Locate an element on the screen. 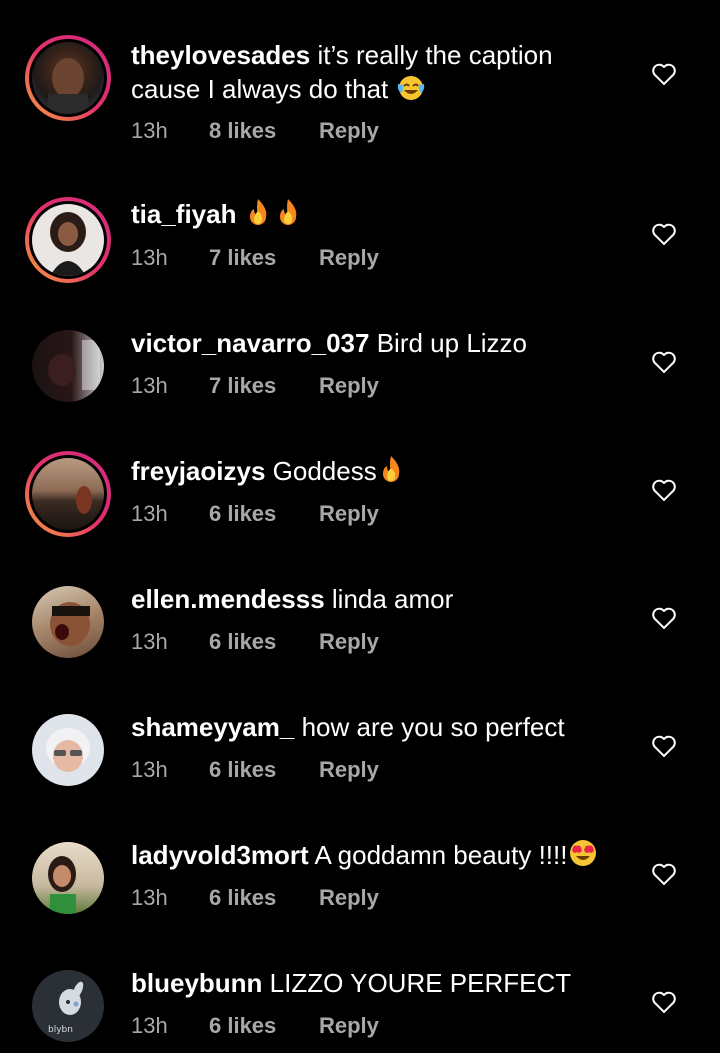 The image size is (720, 1053). laughing-crying-emoji-icon is located at coordinates (411, 92).